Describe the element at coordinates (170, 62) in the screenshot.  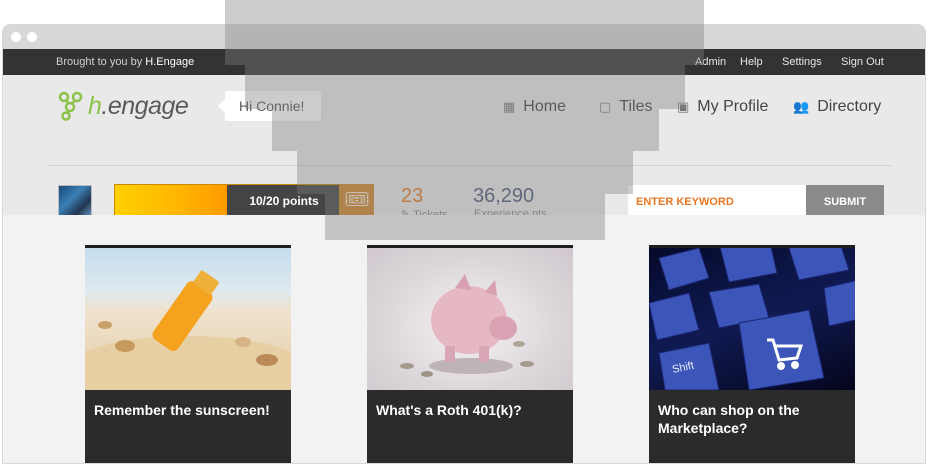
I see `brand-name: H.Engage` at that location.